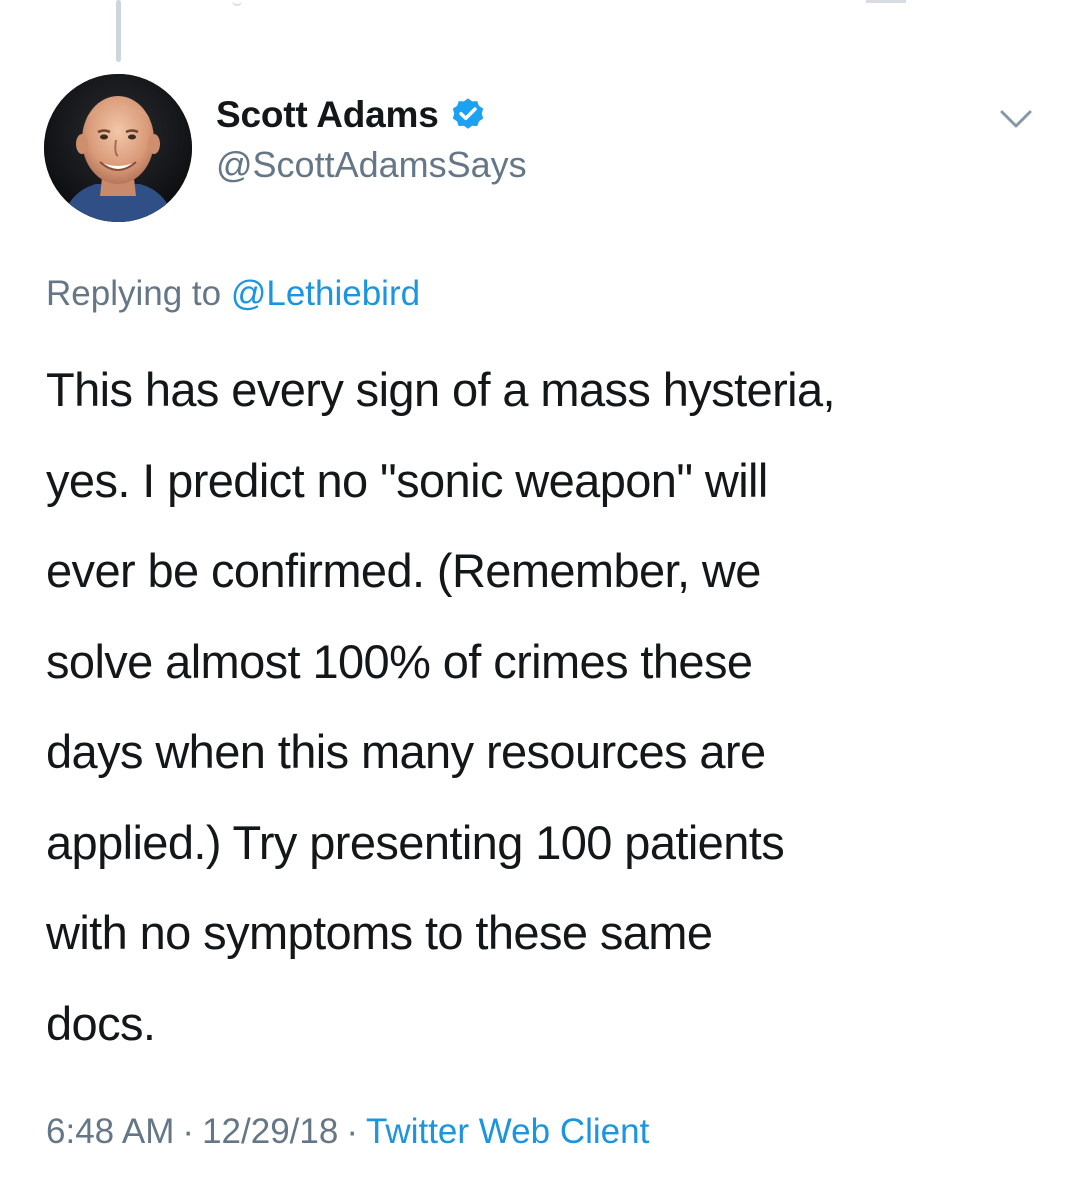 The height and width of the screenshot is (1200, 1074). Describe the element at coordinates (1016, 119) in the screenshot. I see `chevron-down-icon` at that location.